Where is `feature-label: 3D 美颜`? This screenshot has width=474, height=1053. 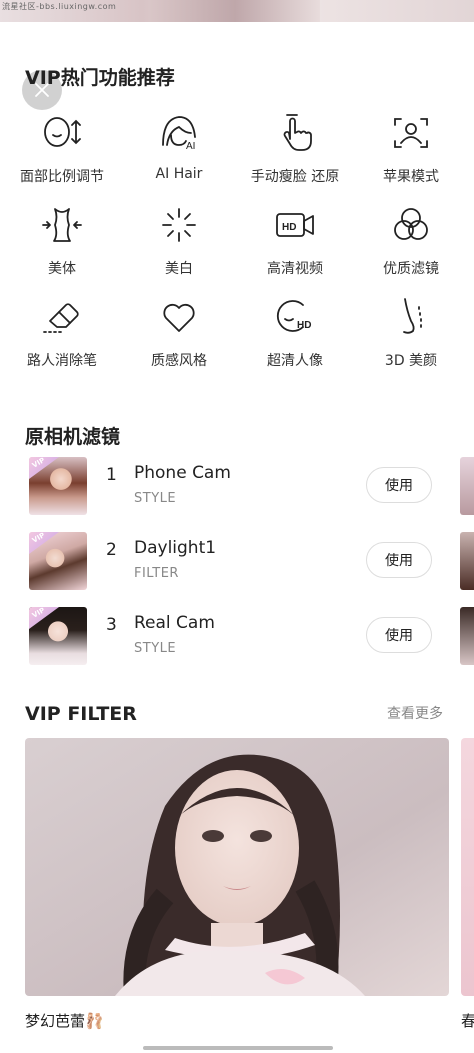 feature-label: 3D 美颜 is located at coordinates (411, 361).